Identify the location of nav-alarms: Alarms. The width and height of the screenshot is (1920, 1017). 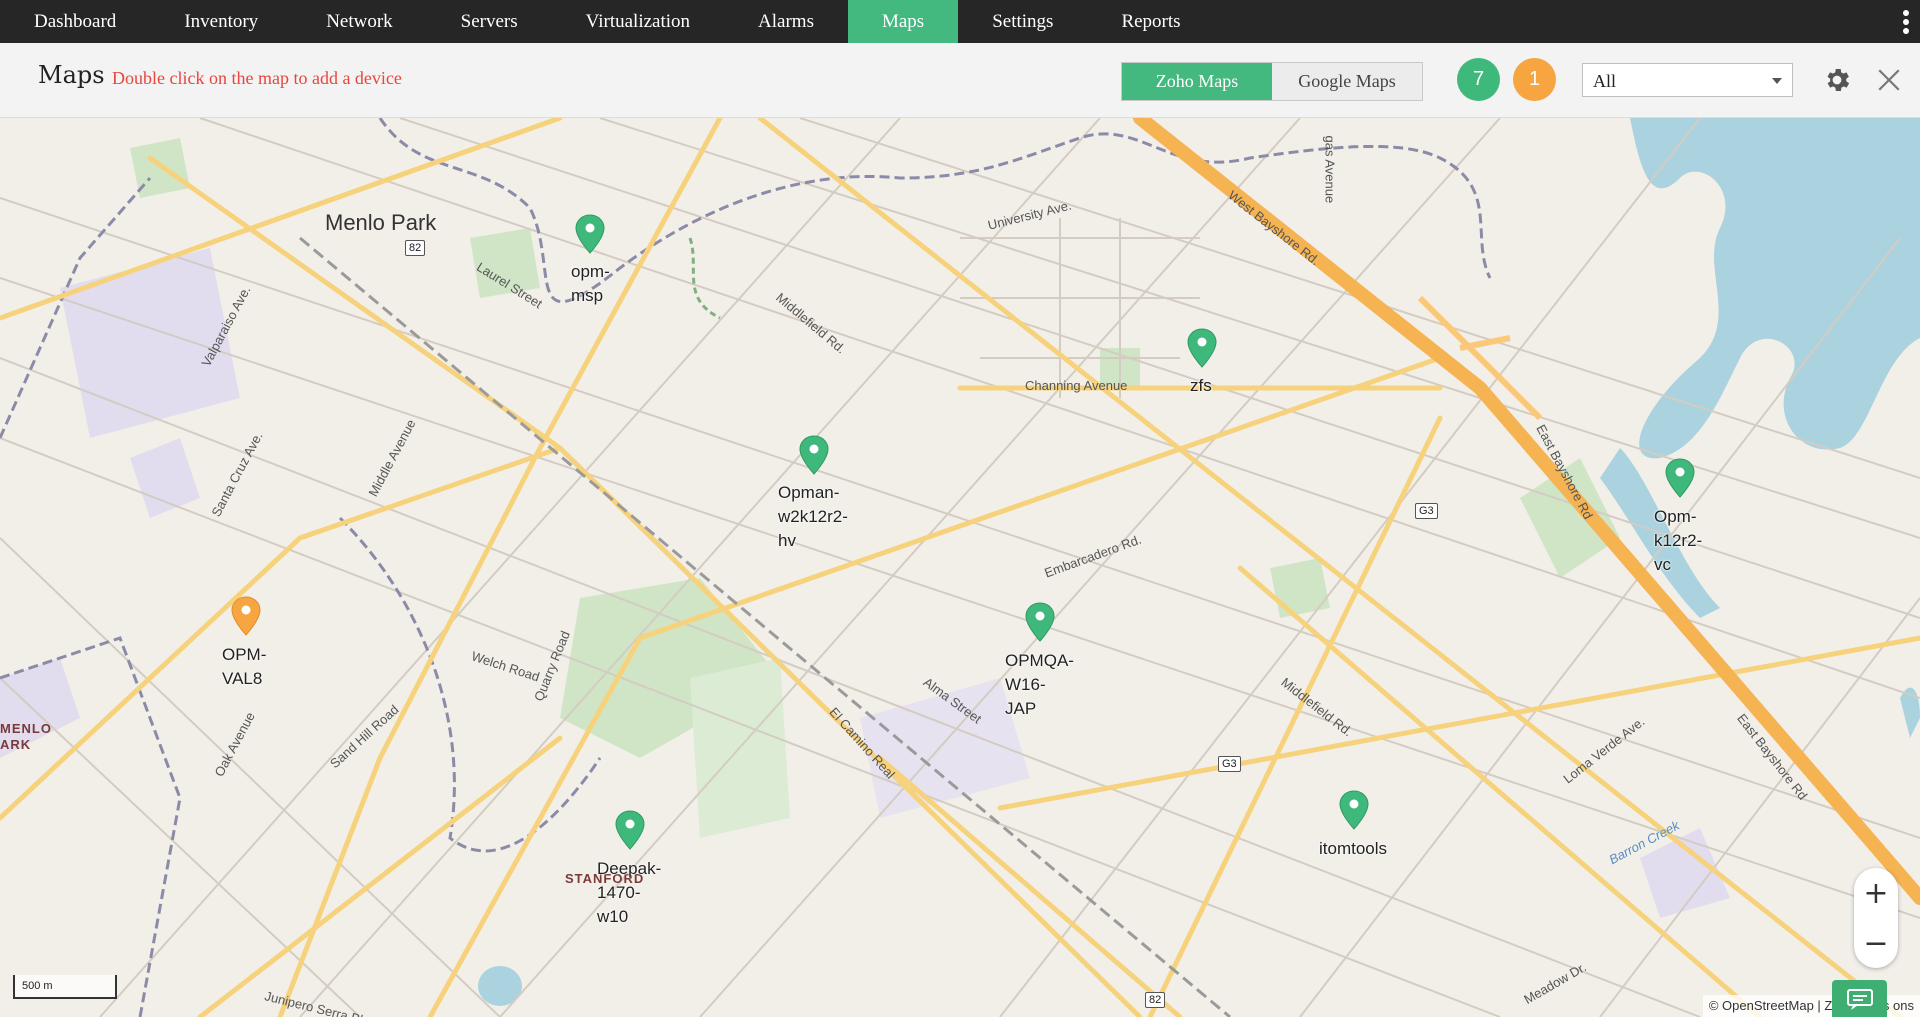
(786, 21).